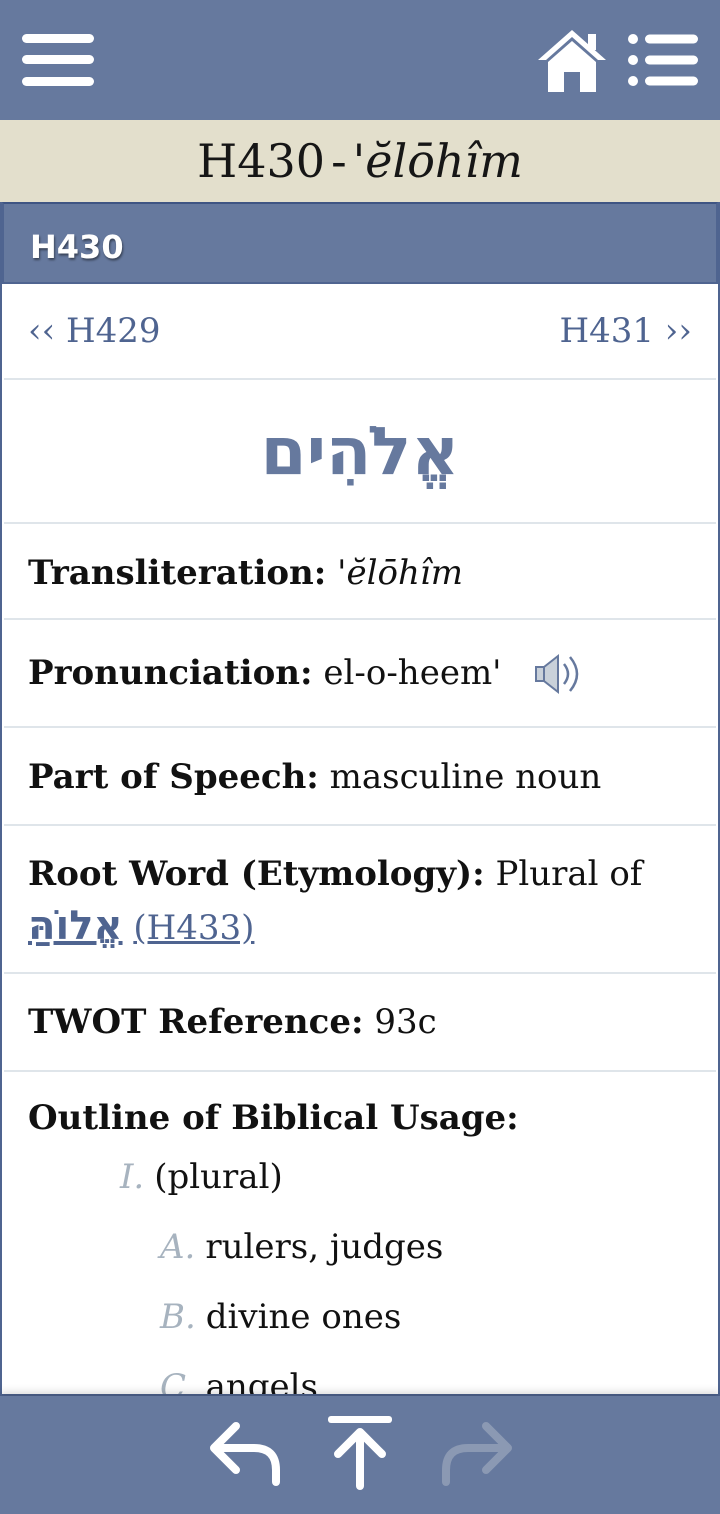 Image resolution: width=720 pixels, height=1514 pixels. Describe the element at coordinates (58, 60) in the screenshot. I see `hamburger-menu-icon` at that location.